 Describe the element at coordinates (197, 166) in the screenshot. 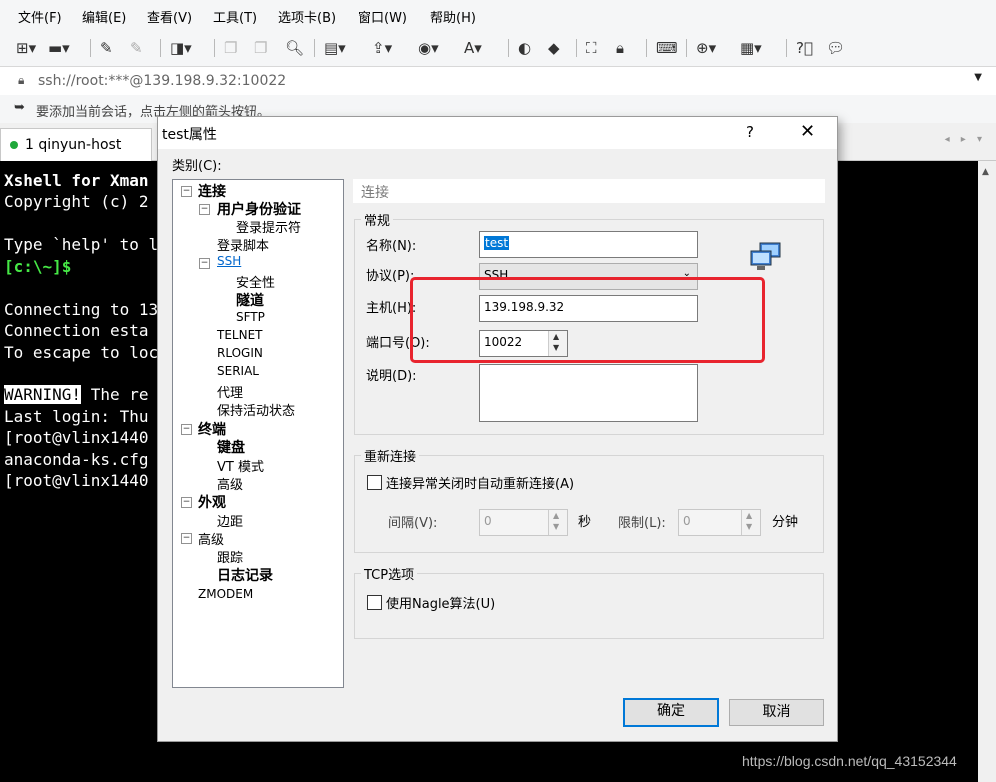

I see `category-label: 类别(C):` at that location.